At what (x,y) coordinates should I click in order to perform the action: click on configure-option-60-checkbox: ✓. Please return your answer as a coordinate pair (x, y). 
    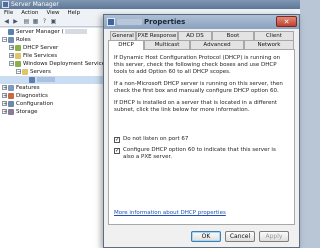
    Looking at the image, I should click on (117, 151).